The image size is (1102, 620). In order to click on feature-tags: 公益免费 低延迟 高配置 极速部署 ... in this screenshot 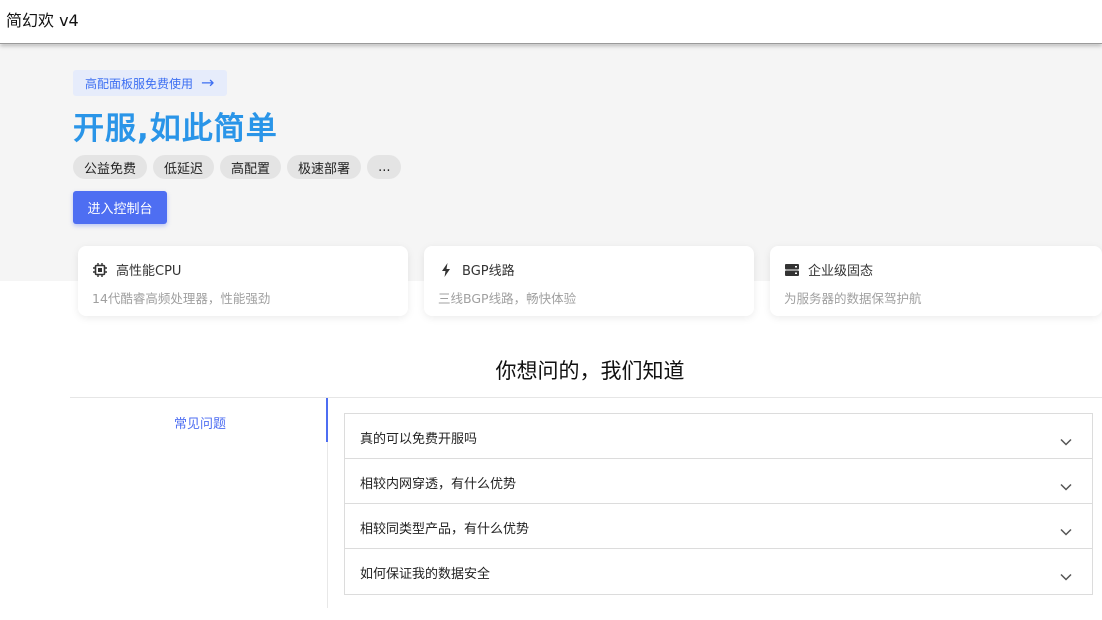, I will do `click(237, 167)`.